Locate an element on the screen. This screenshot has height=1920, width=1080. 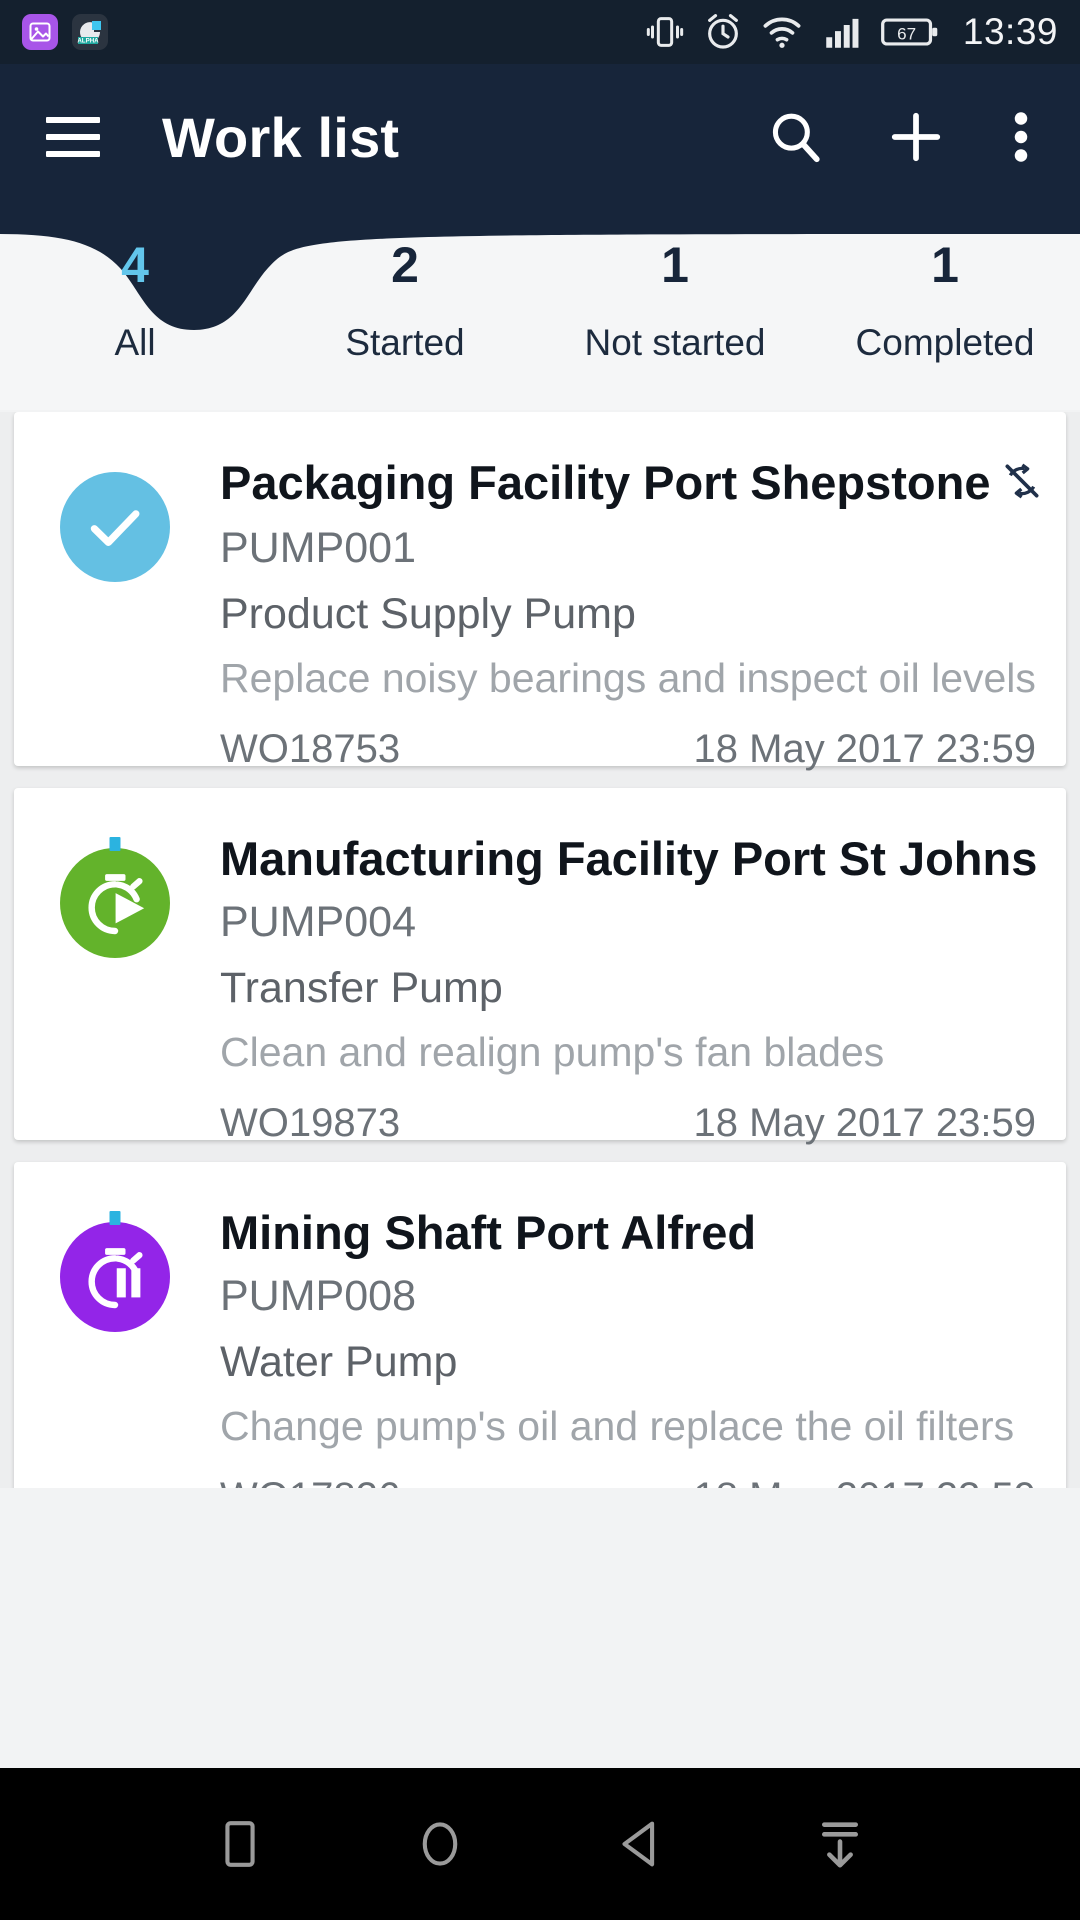
work-order-title: Manufacturing Facility Port St Johns is located at coordinates (629, 858).